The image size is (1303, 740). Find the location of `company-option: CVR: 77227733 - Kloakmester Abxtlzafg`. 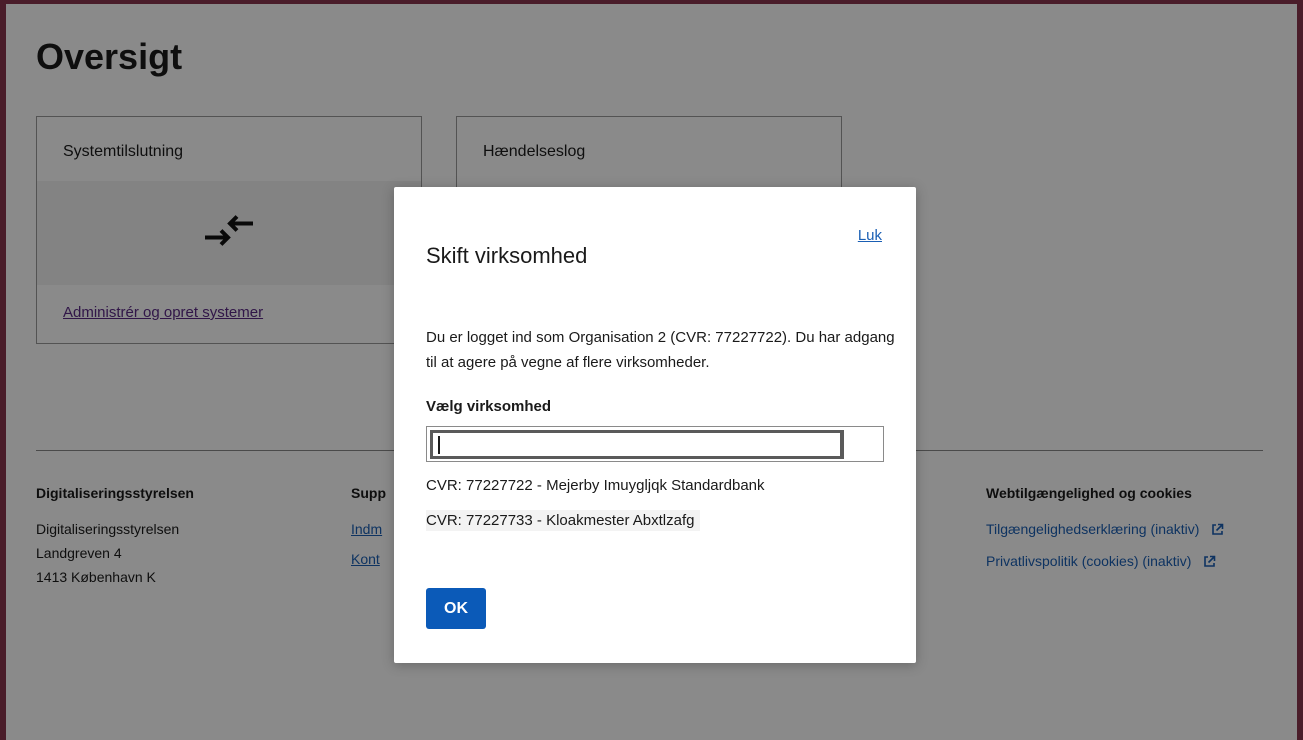

company-option: CVR: 77227733 - Kloakmester Abxtlzafg is located at coordinates (563, 520).